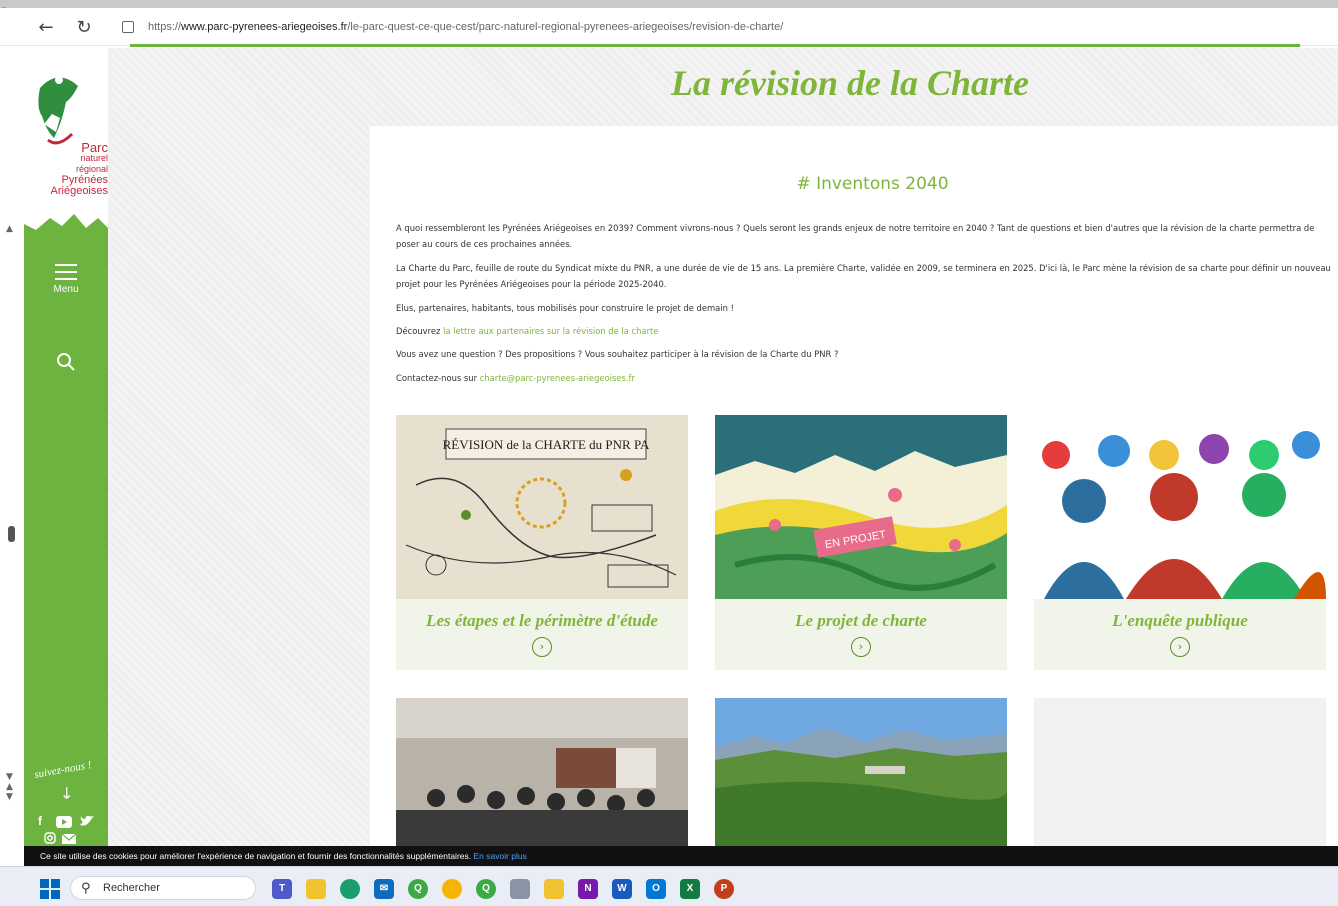 This screenshot has height=906, width=1338. I want to click on window-top-strip, so click(669, 4).